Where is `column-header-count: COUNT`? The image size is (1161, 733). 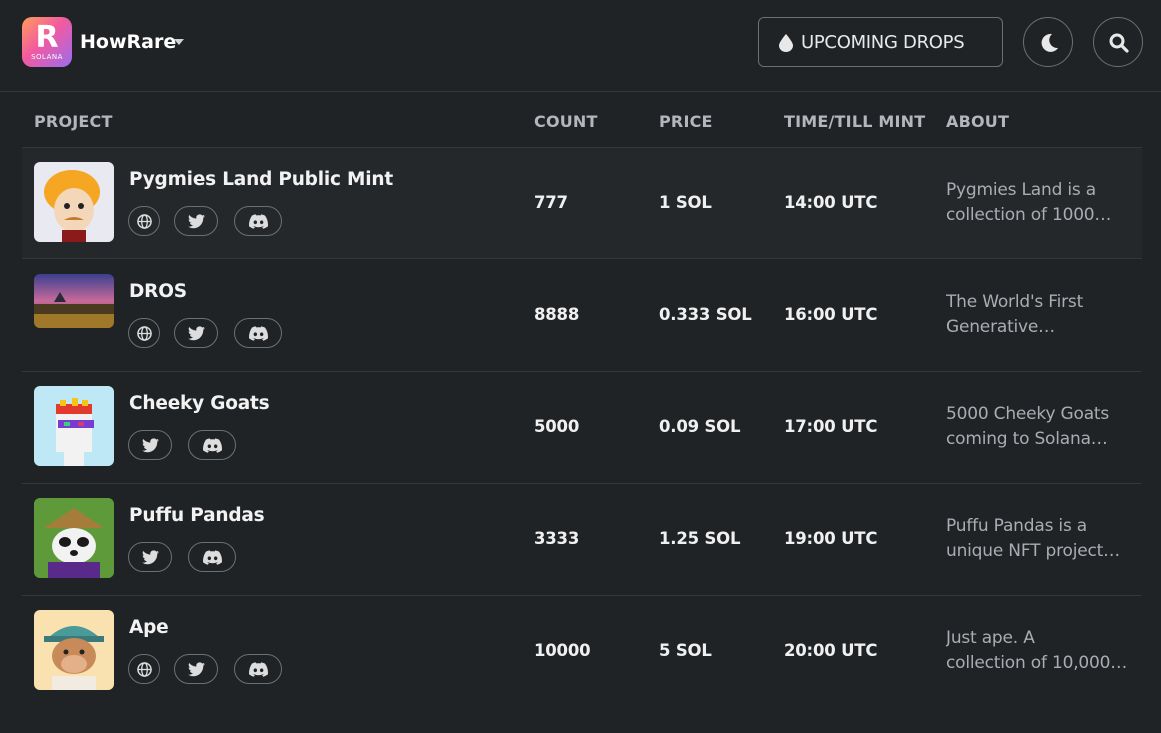
column-header-count: COUNT is located at coordinates (566, 121).